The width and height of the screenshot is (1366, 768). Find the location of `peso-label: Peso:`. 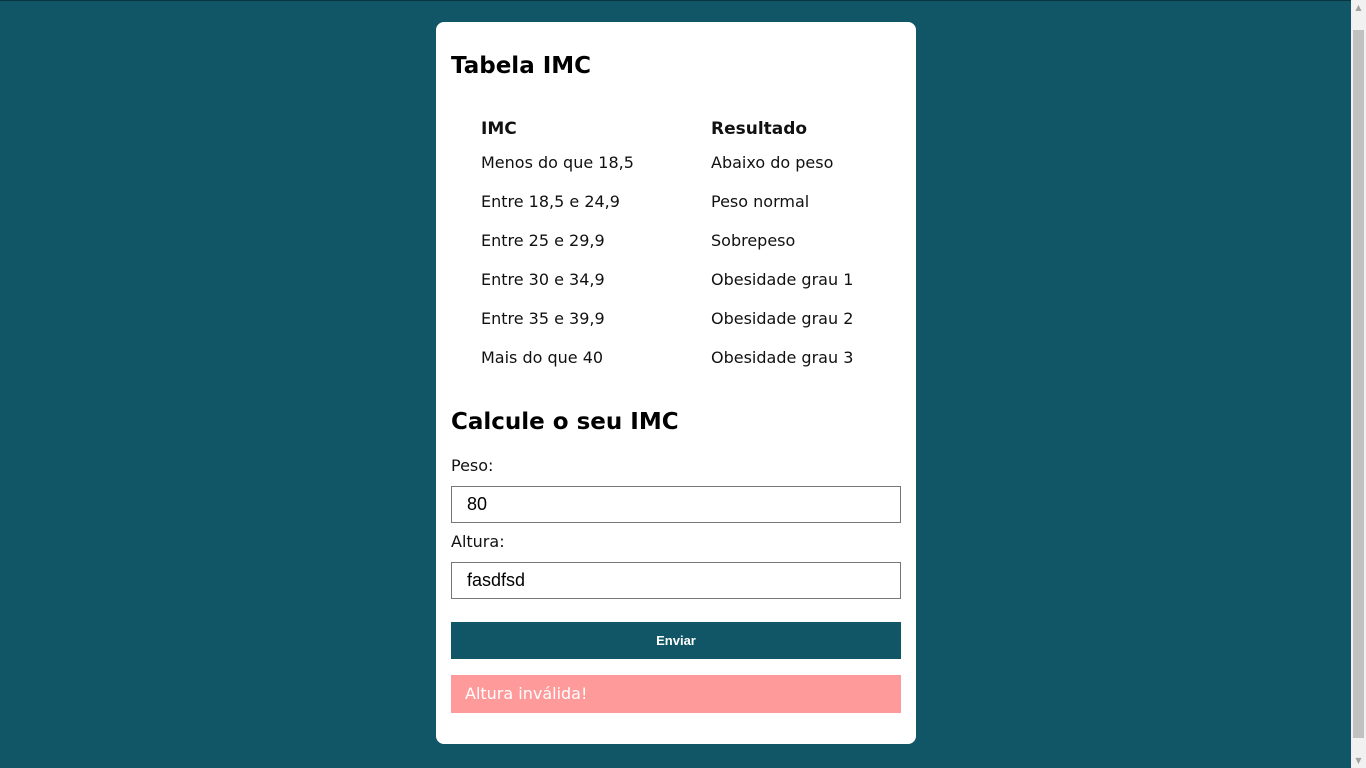

peso-label: Peso: is located at coordinates (472, 465).